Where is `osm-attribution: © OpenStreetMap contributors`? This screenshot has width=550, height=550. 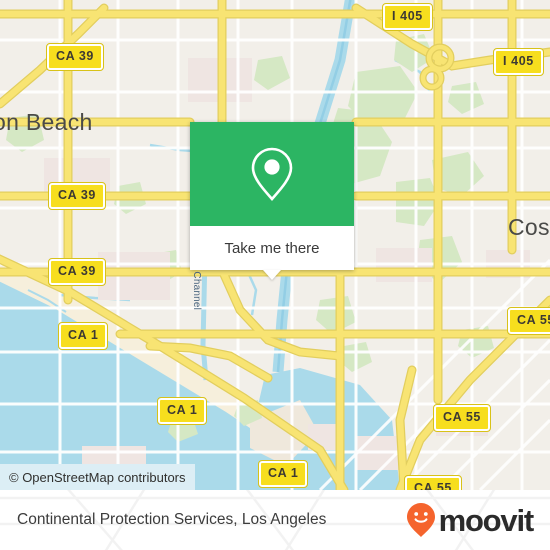 osm-attribution: © OpenStreetMap contributors is located at coordinates (97, 477).